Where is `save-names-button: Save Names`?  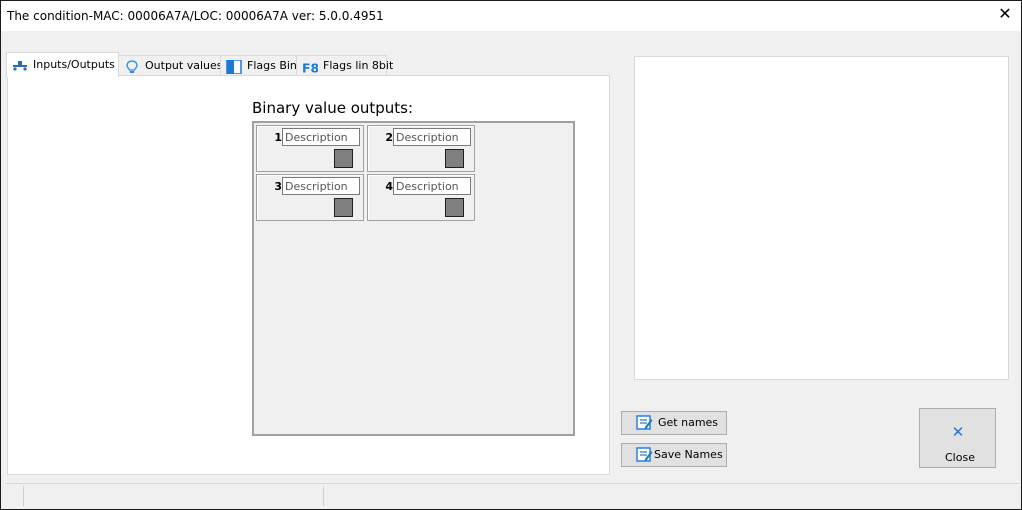 save-names-button: Save Names is located at coordinates (674, 455).